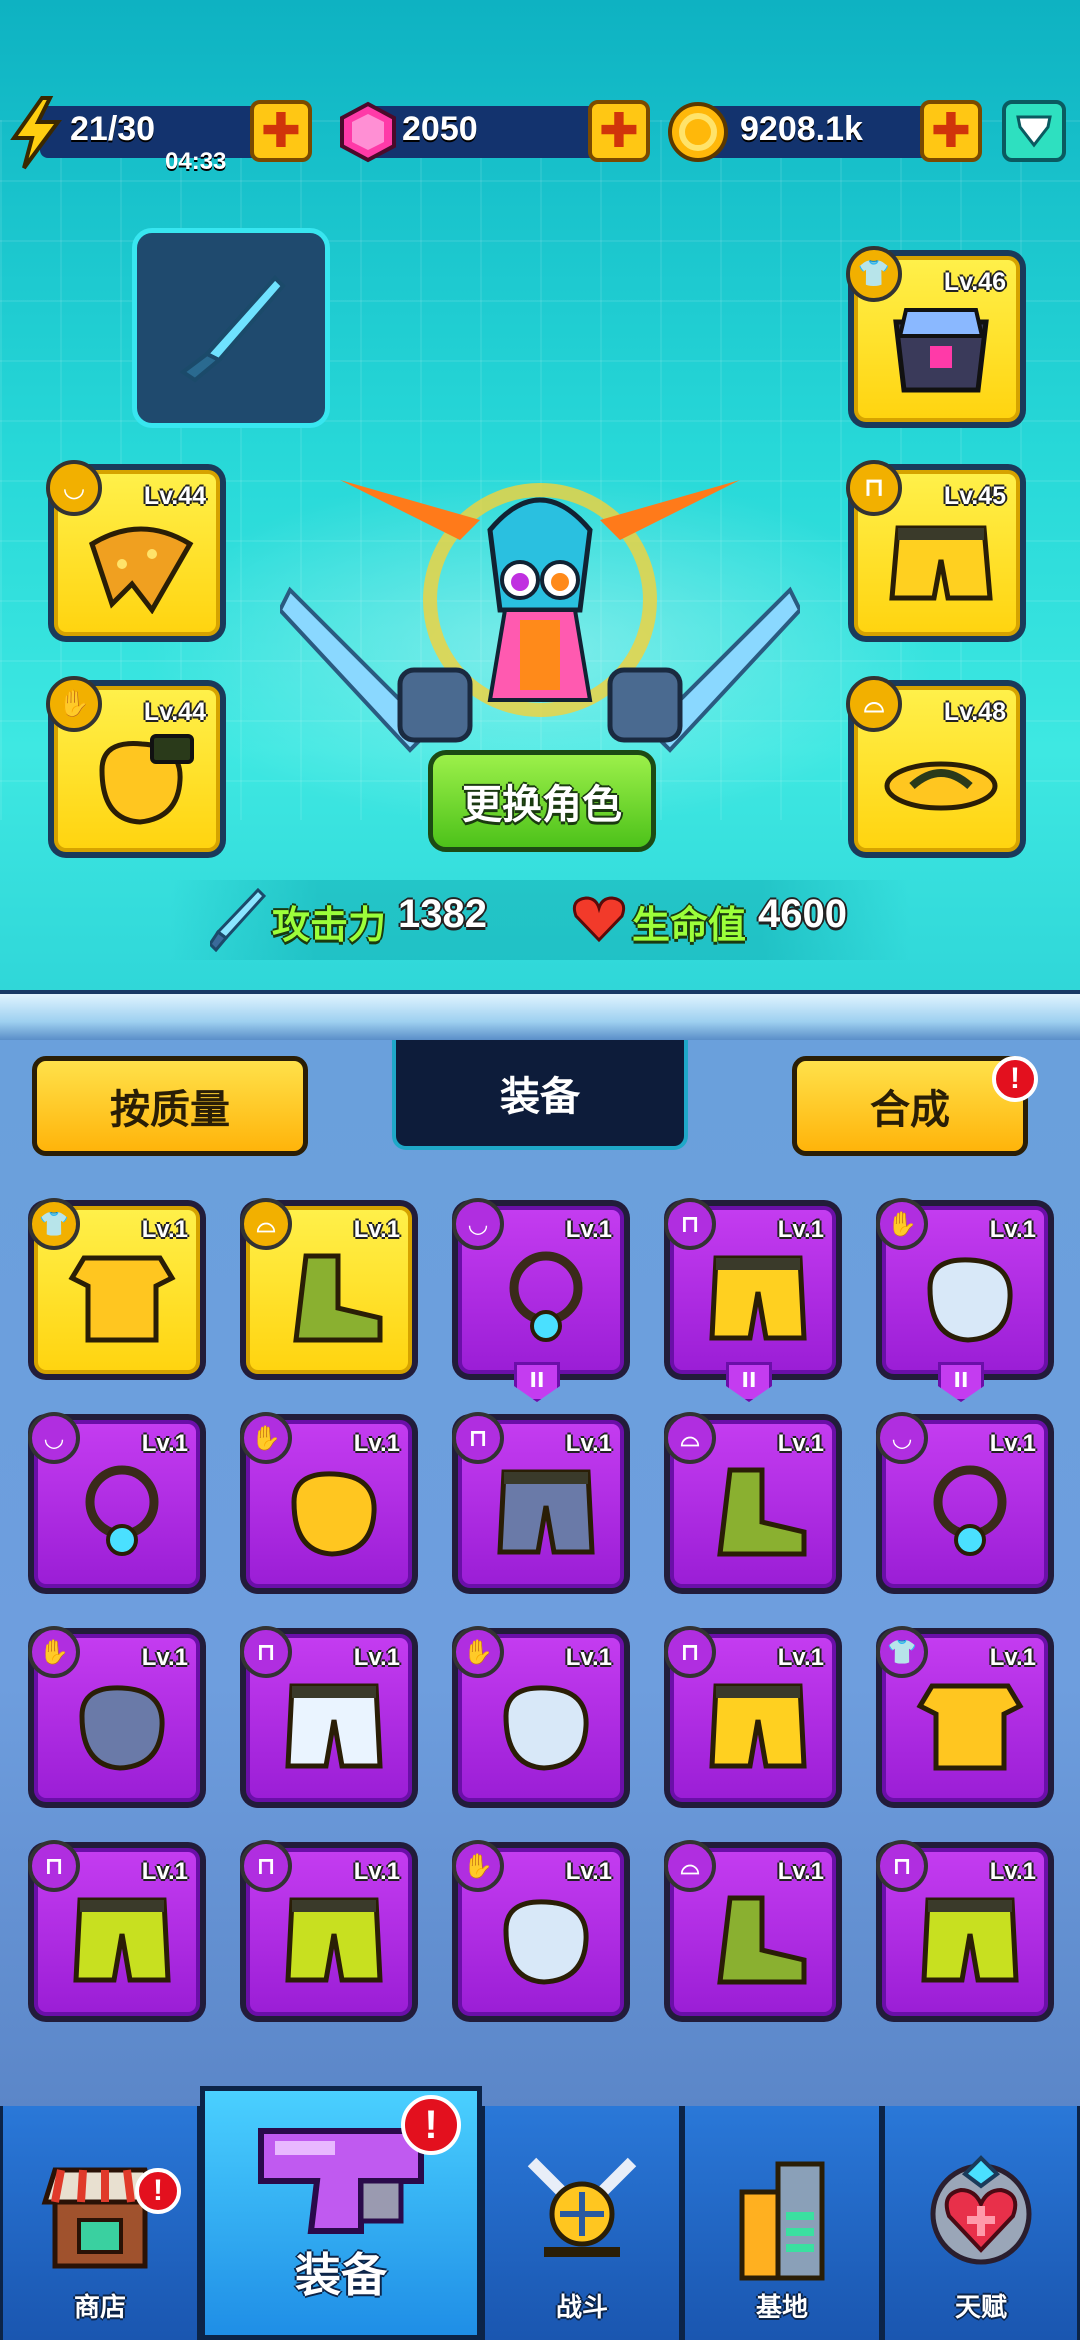 The height and width of the screenshot is (2340, 1080). I want to click on item-frame: ✋ Lv.1, so click(326, 1500).